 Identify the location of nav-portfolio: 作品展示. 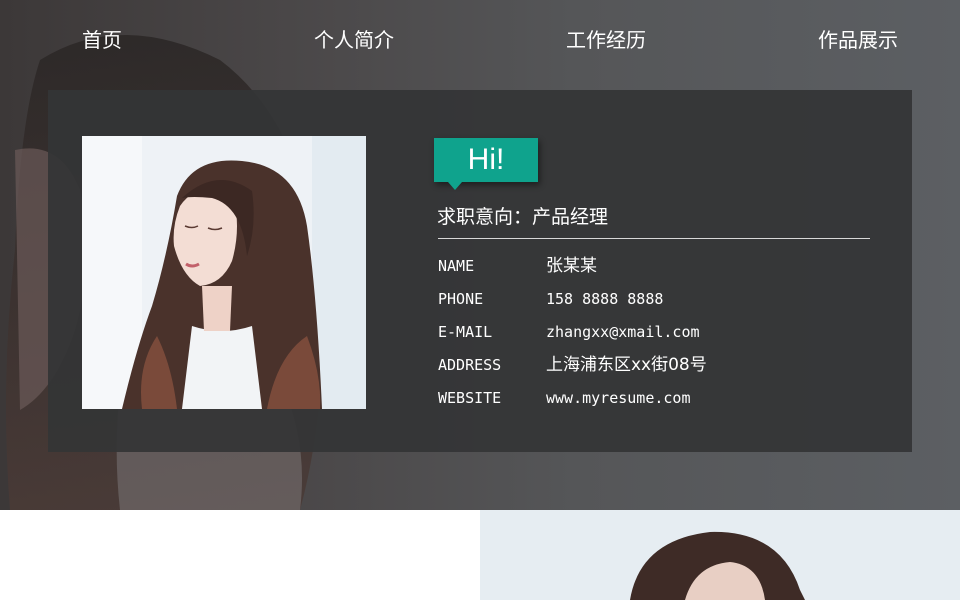
(858, 40).